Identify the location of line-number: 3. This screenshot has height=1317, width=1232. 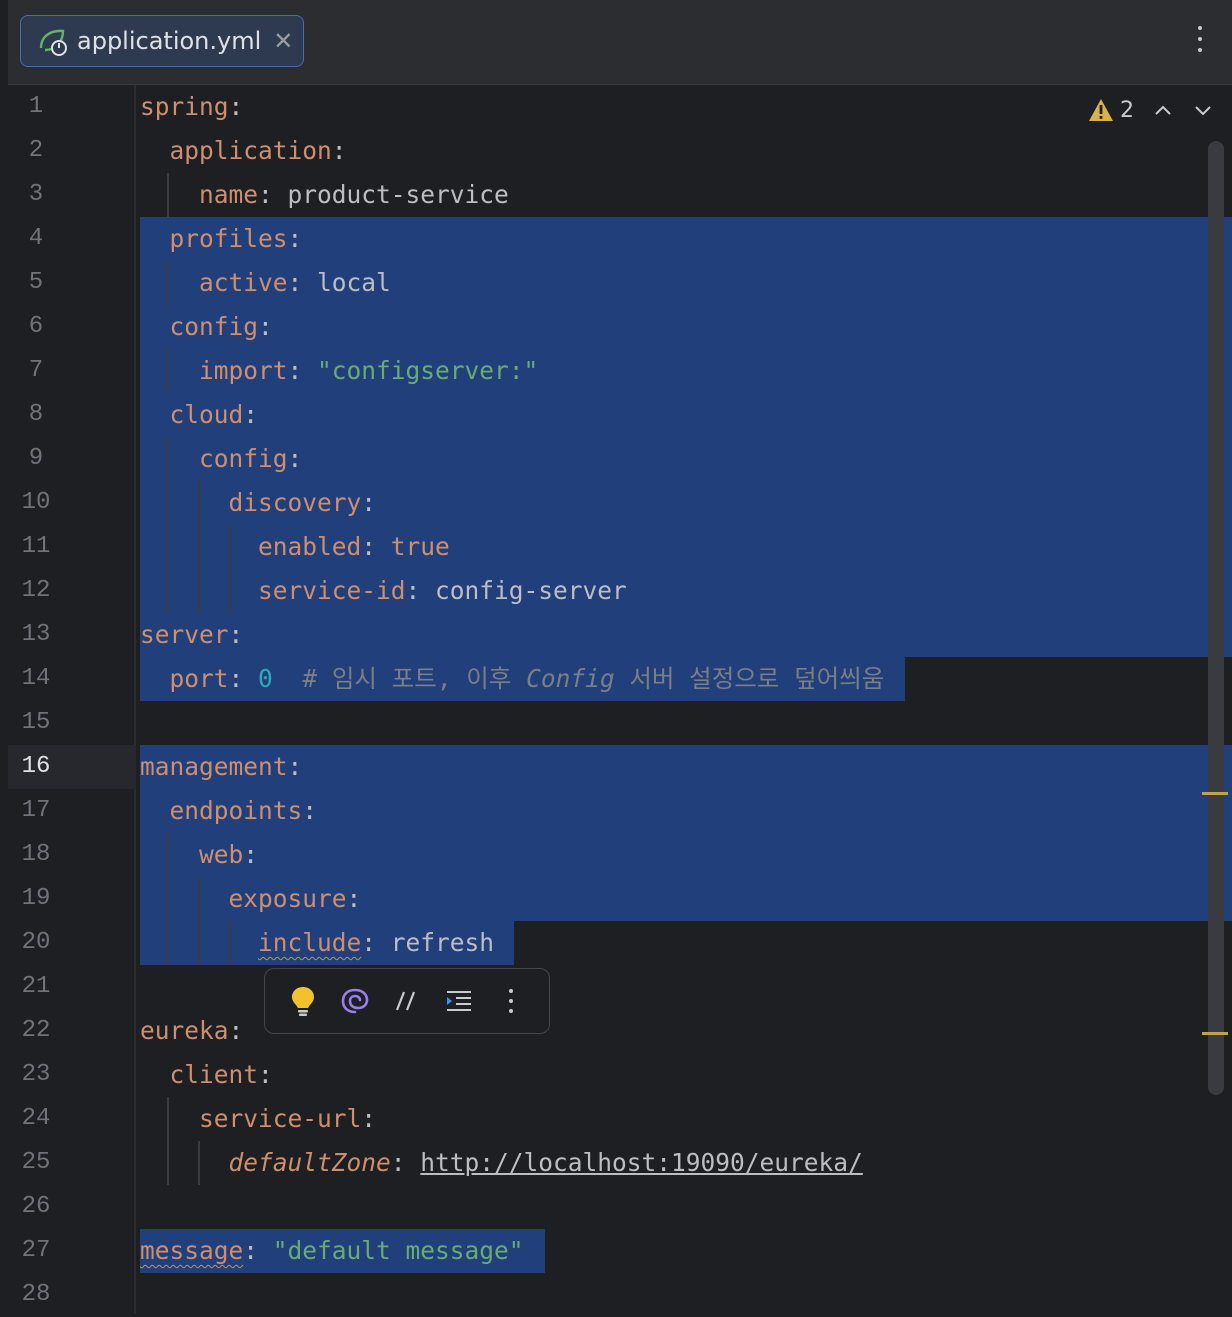
(36, 195).